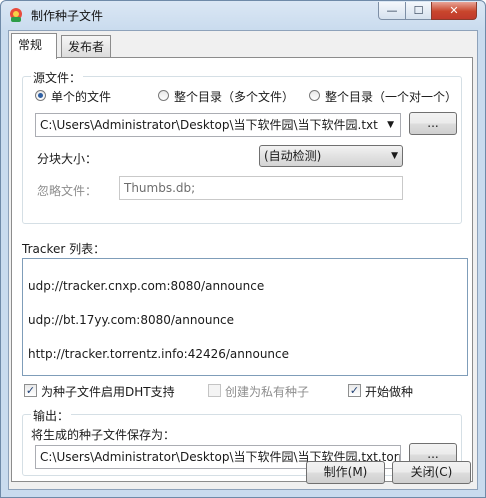  I want to click on radio-single-indicator, so click(40, 95).